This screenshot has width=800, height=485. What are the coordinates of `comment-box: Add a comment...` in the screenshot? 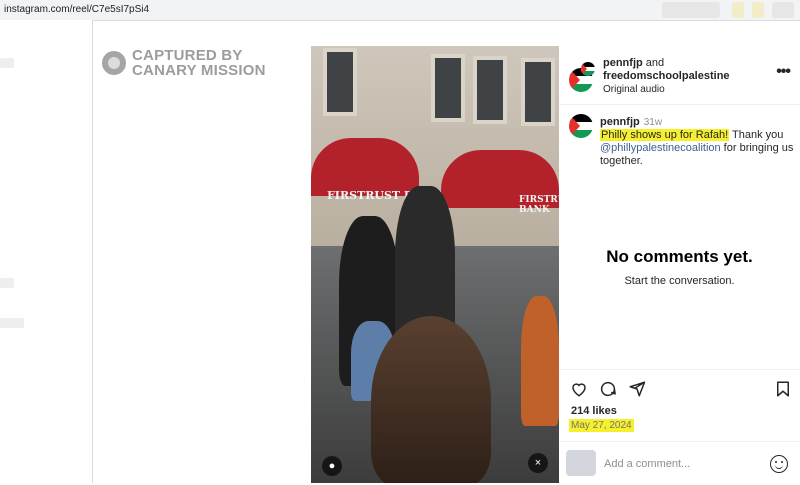 It's located at (679, 463).